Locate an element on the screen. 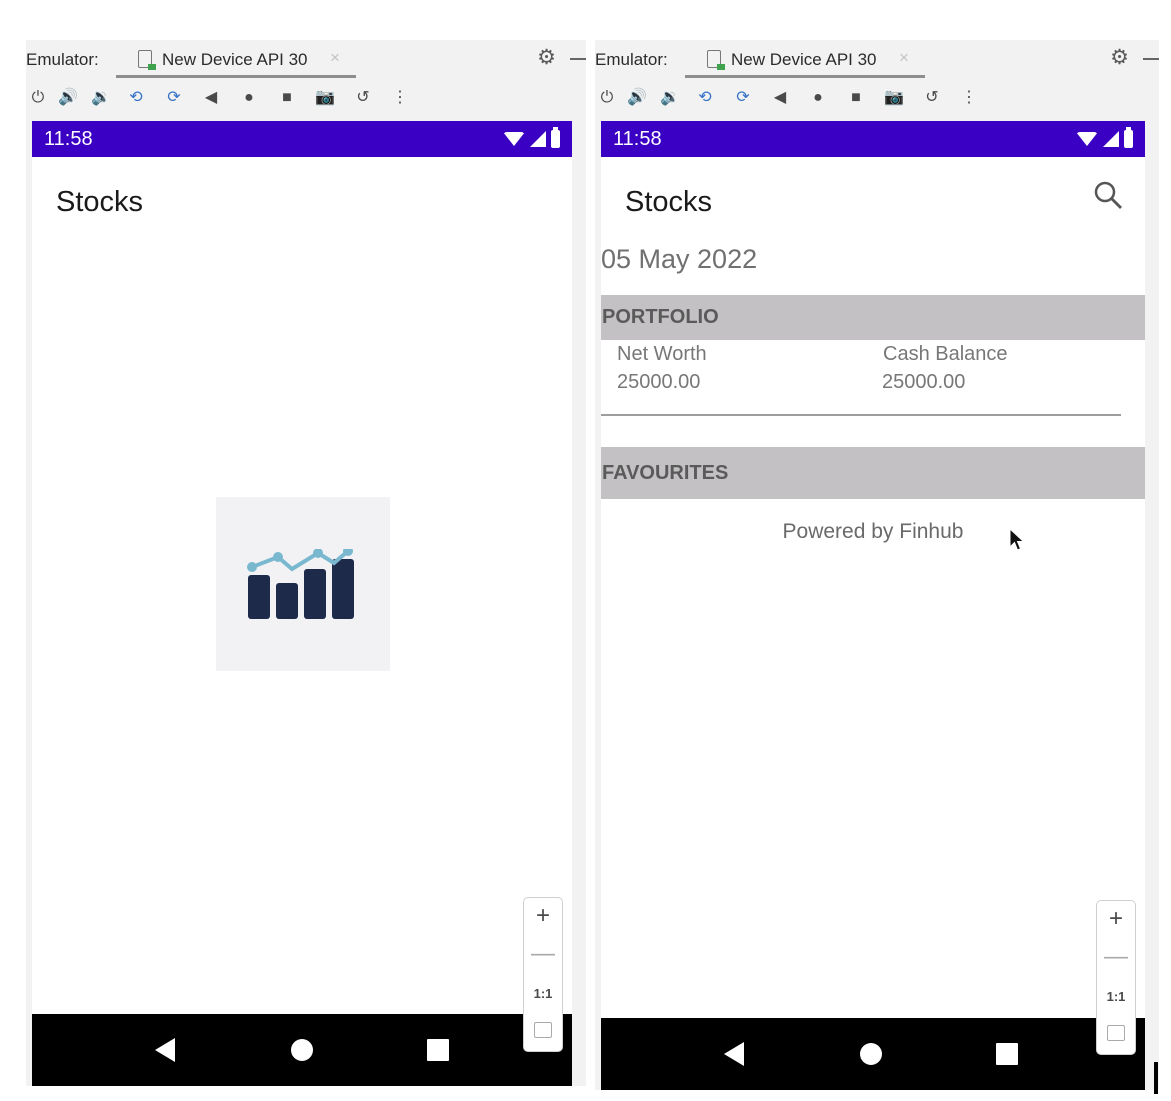 This screenshot has width=1171, height=1101. powered-by-link: Powered by Finhub is located at coordinates (873, 532).